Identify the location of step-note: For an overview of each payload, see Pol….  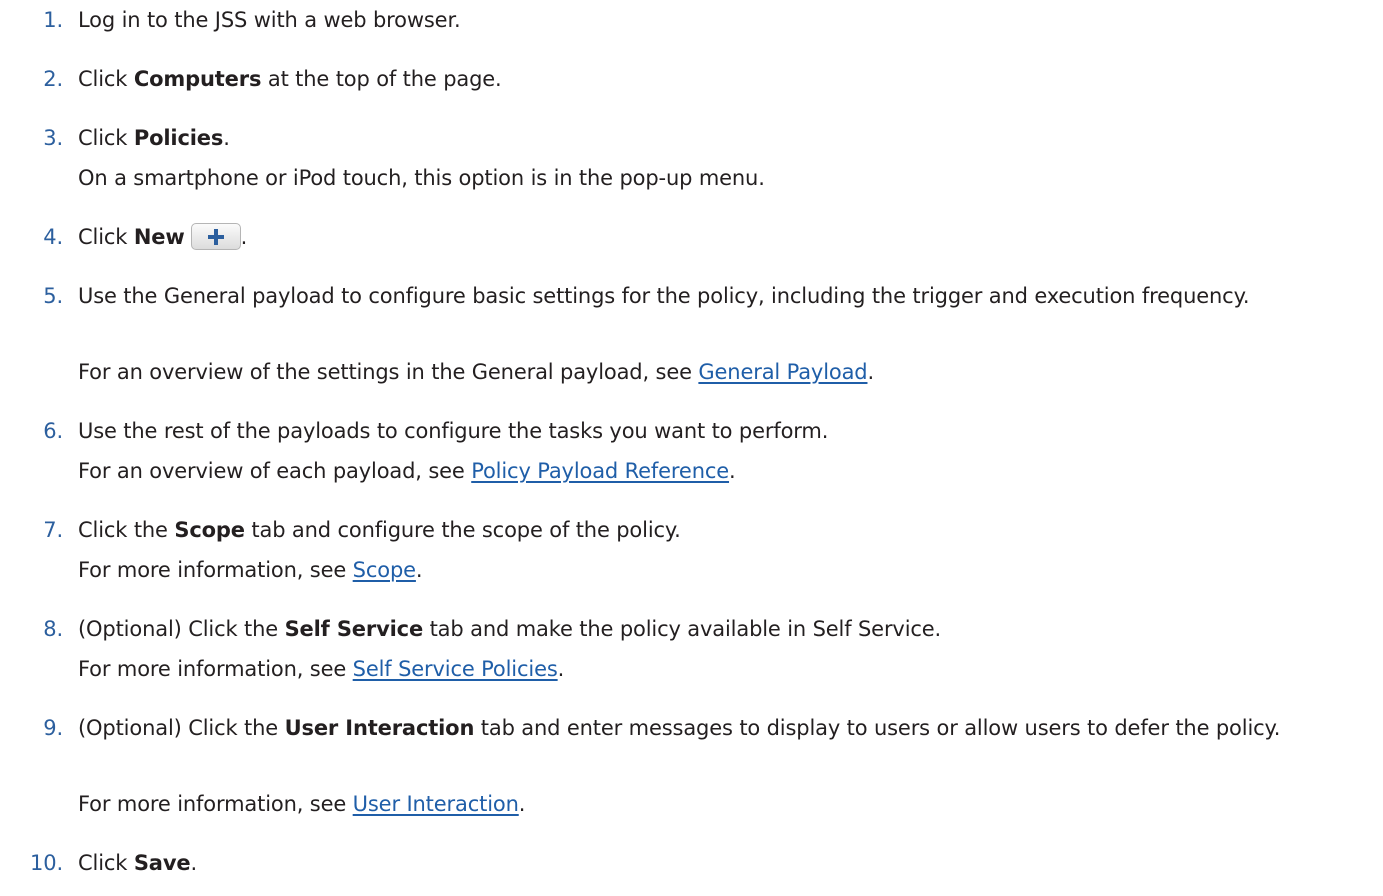
(407, 471).